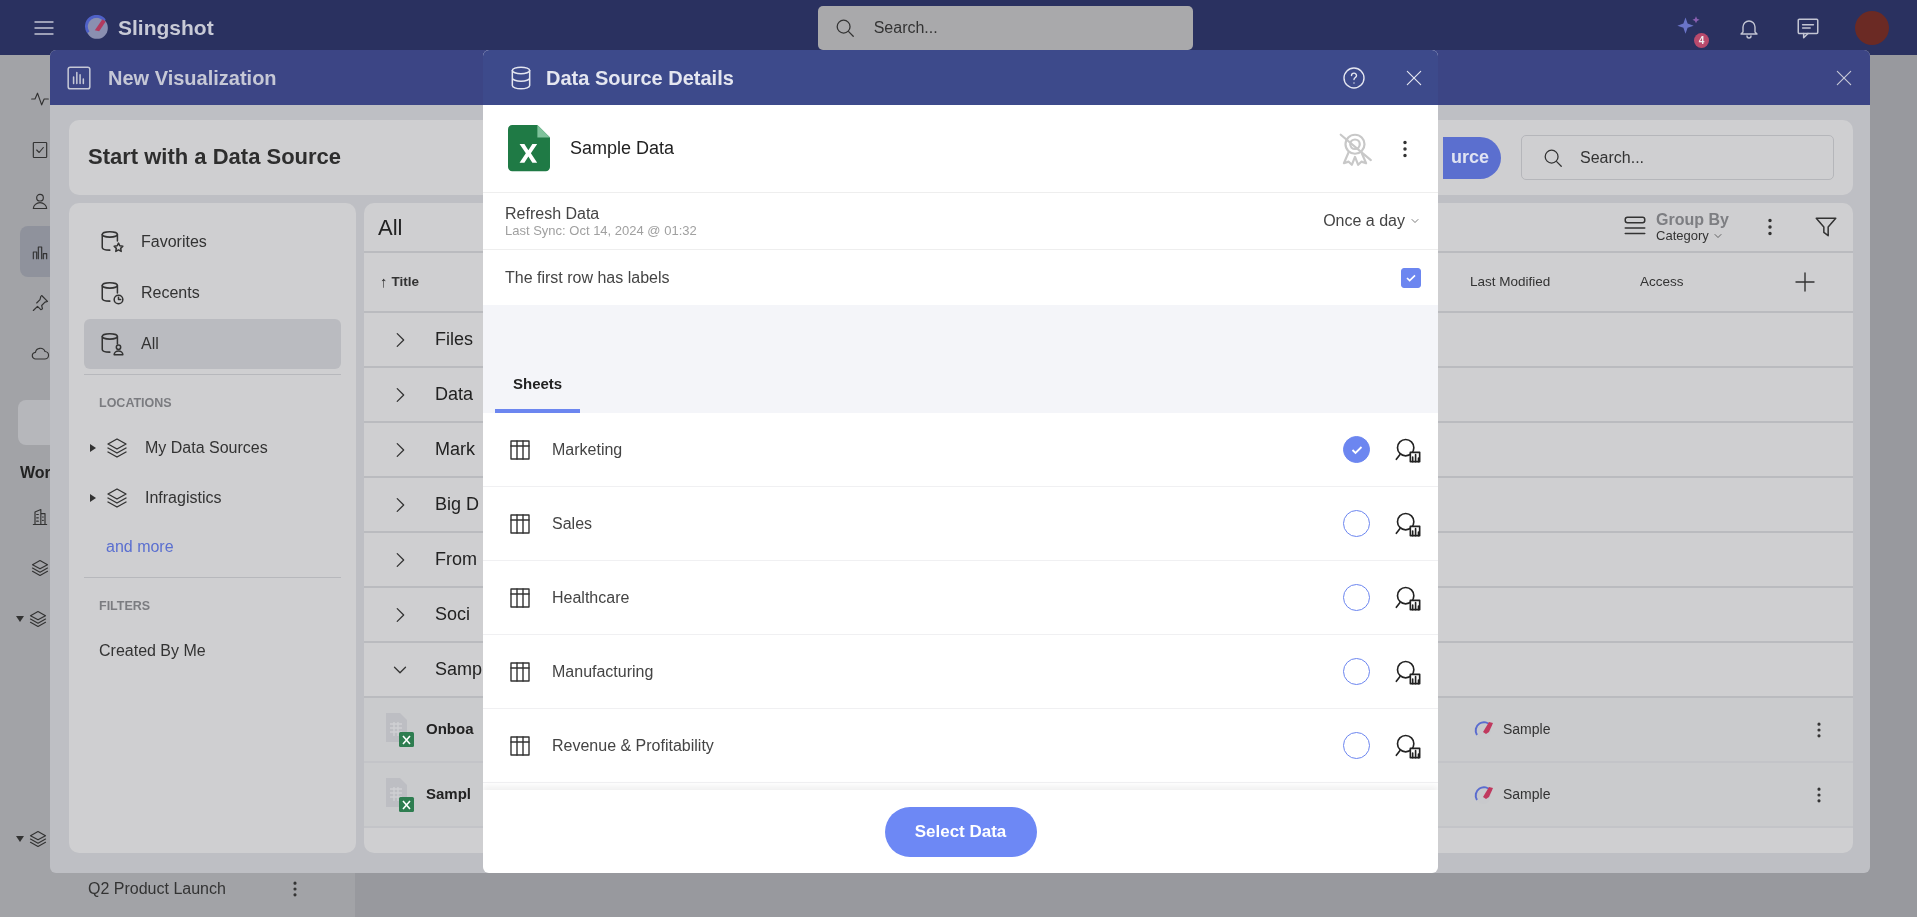 This screenshot has width=1917, height=917. Describe the element at coordinates (622, 148) in the screenshot. I see `data-source-name: Sample Data` at that location.